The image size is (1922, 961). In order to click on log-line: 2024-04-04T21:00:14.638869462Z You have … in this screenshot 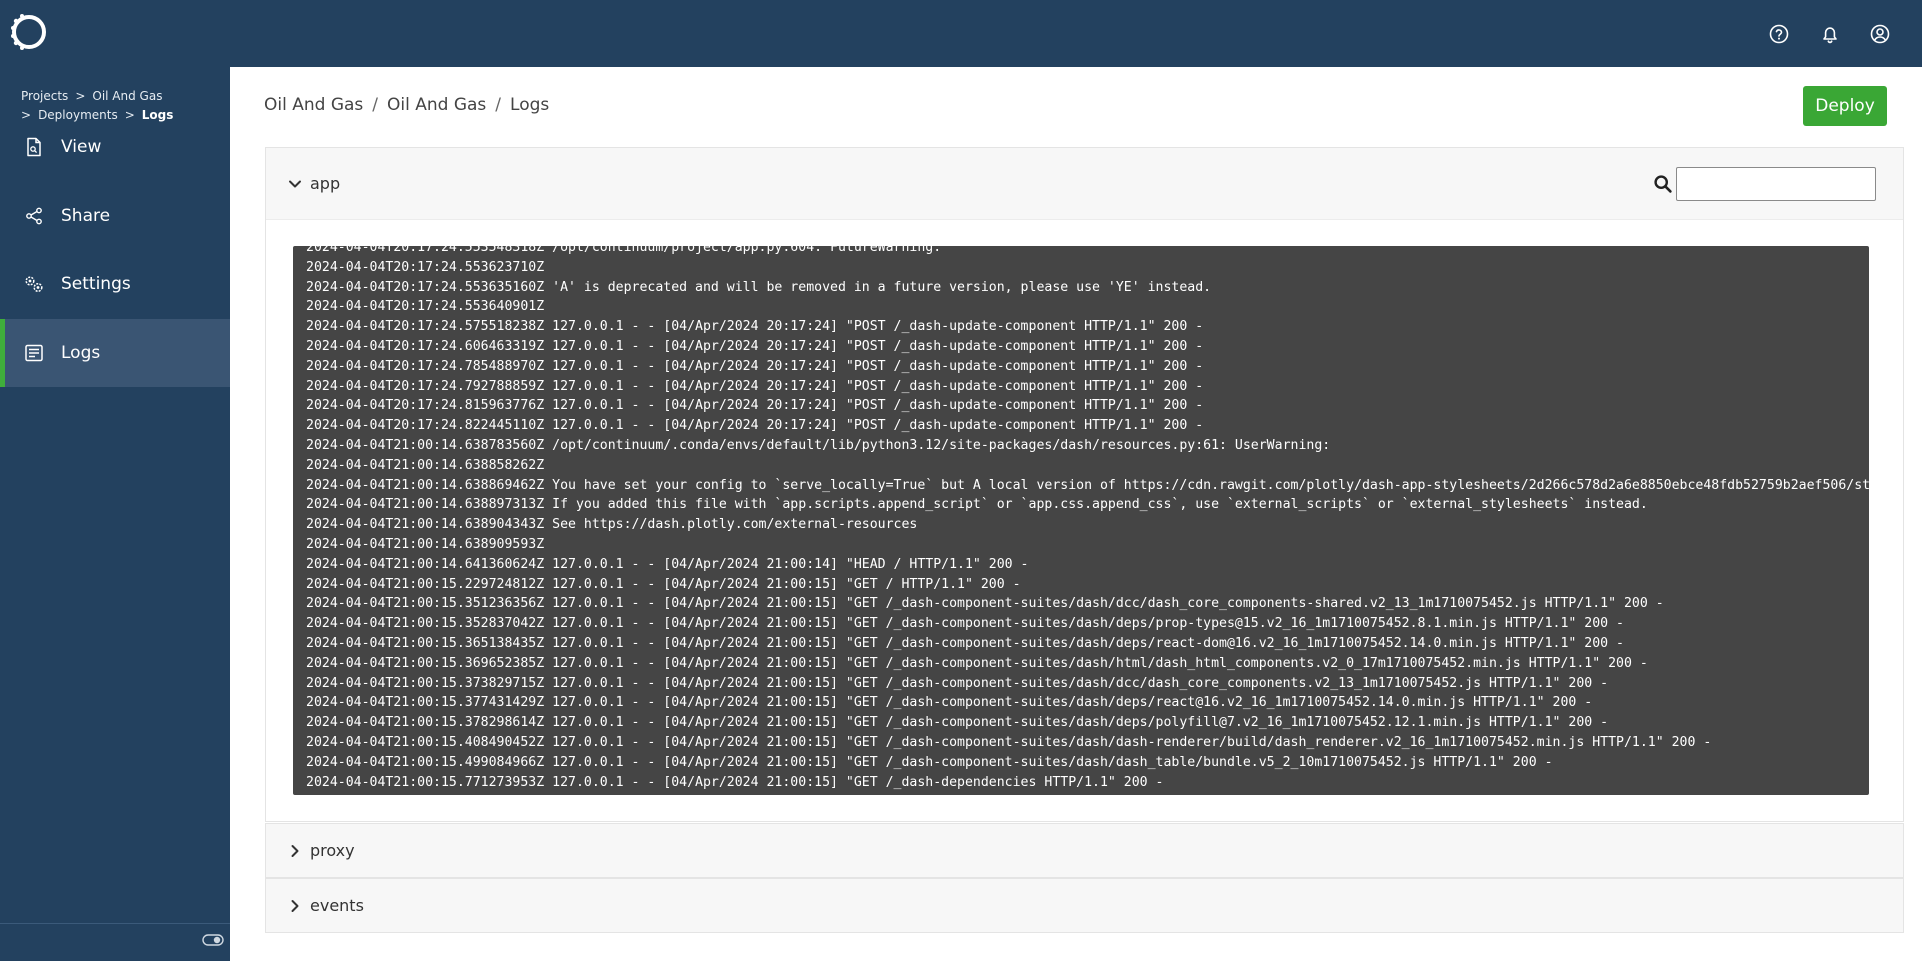, I will do `click(1087, 485)`.